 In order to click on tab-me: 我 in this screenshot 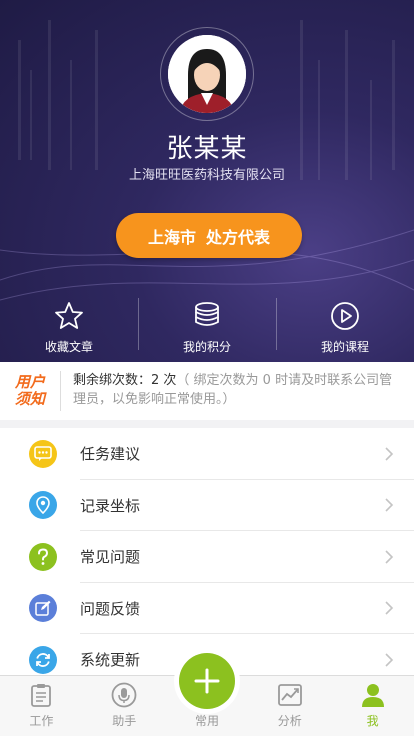, I will do `click(372, 706)`.